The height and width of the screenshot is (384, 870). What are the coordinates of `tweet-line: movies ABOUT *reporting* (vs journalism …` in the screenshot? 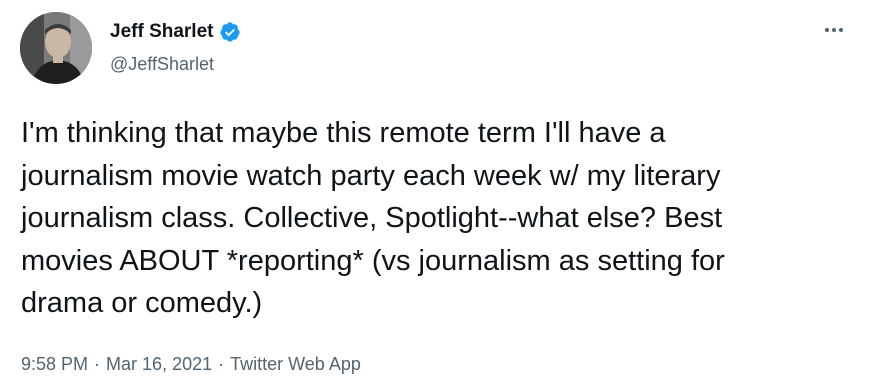 It's located at (373, 260).